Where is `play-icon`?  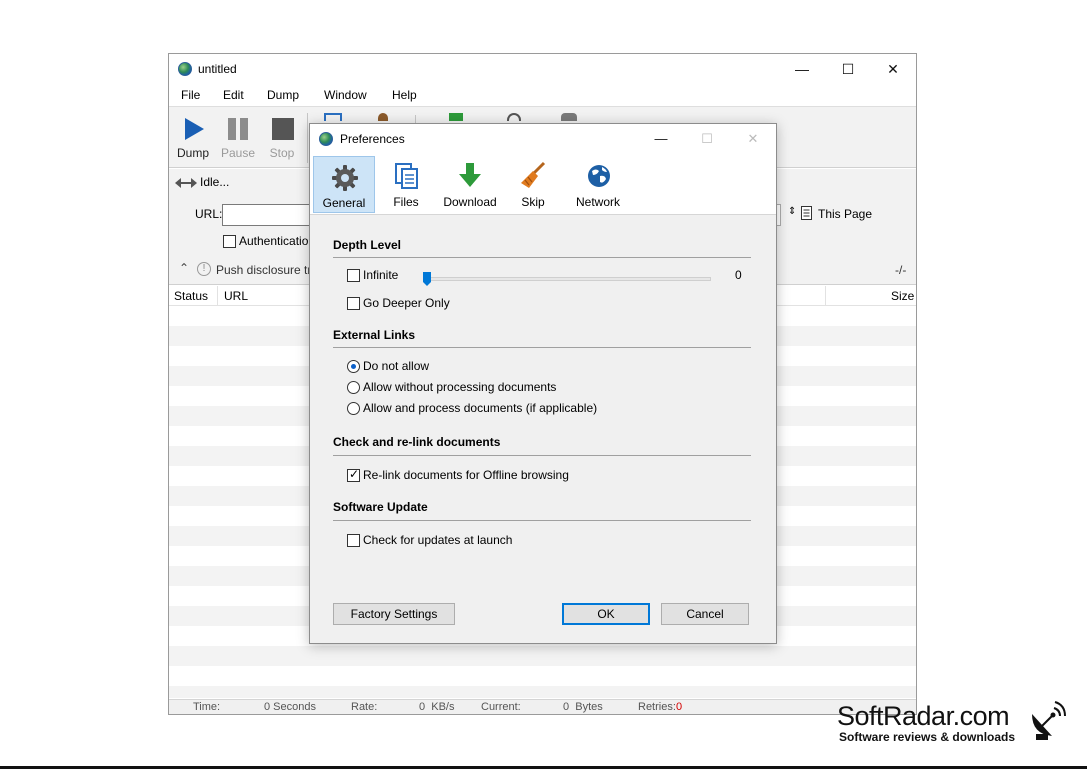
play-icon is located at coordinates (194, 129).